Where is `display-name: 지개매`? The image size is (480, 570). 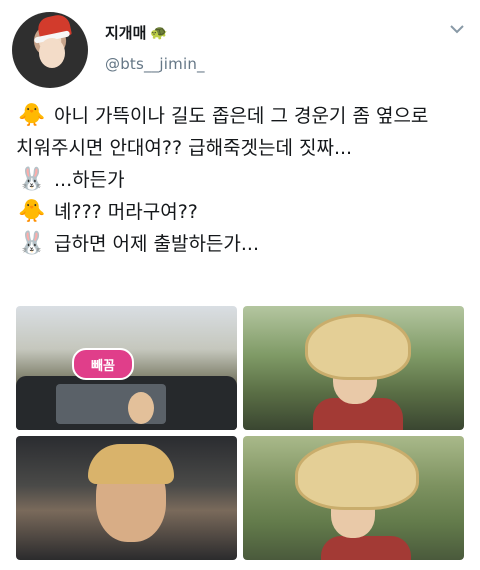
display-name: 지개매 is located at coordinates (125, 32).